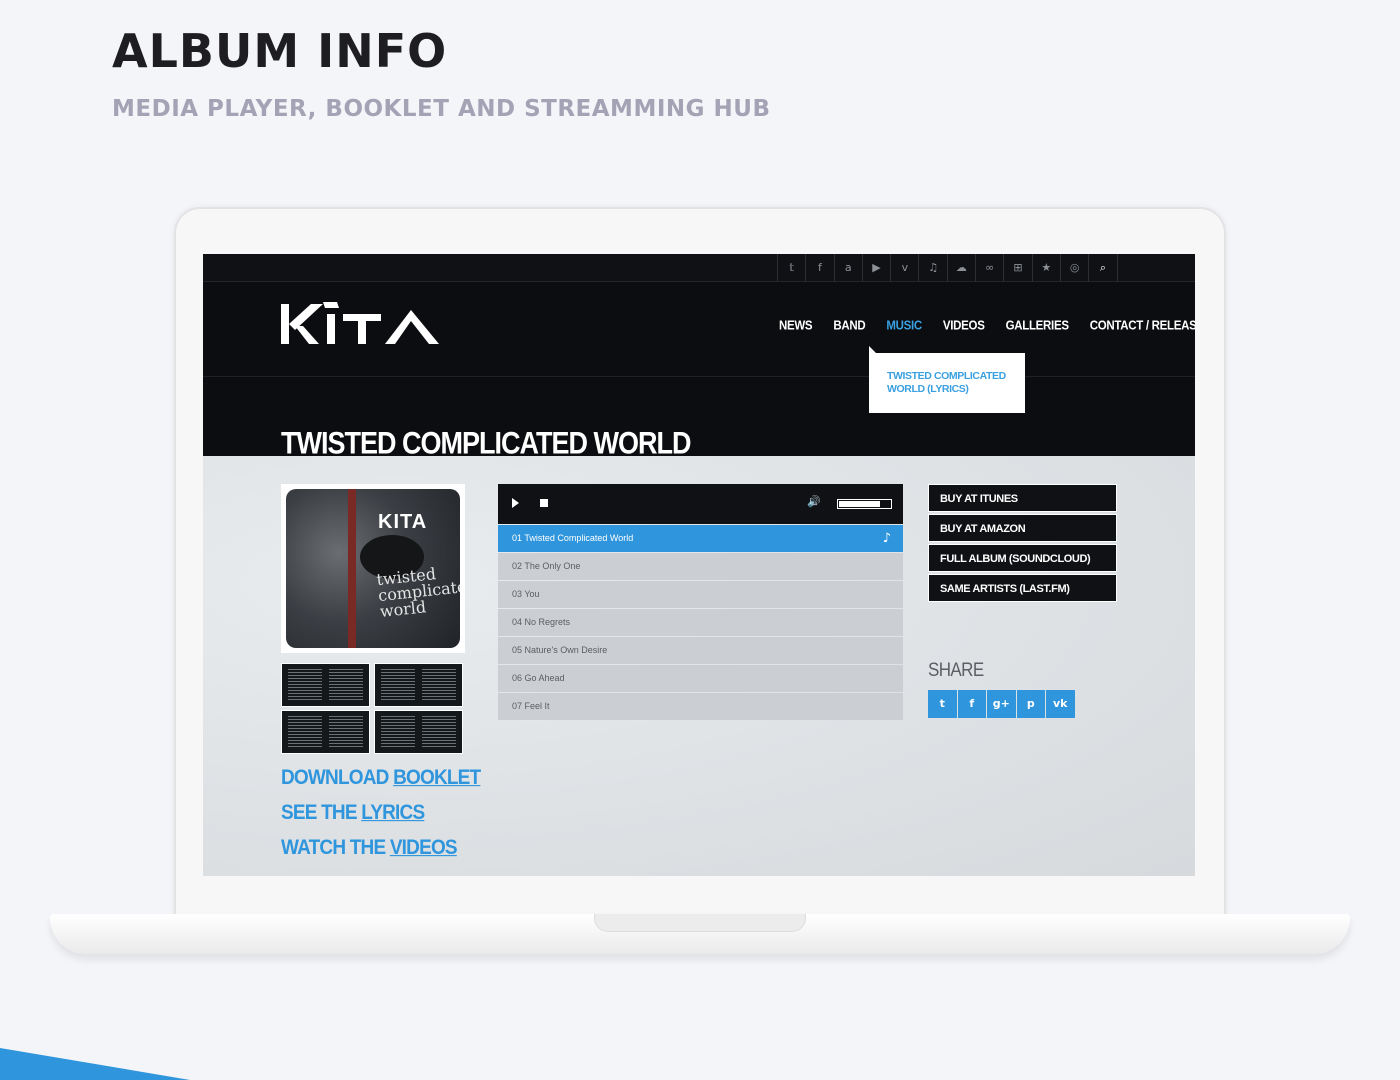  I want to click on page-title: ALBUM INFO, so click(280, 51).